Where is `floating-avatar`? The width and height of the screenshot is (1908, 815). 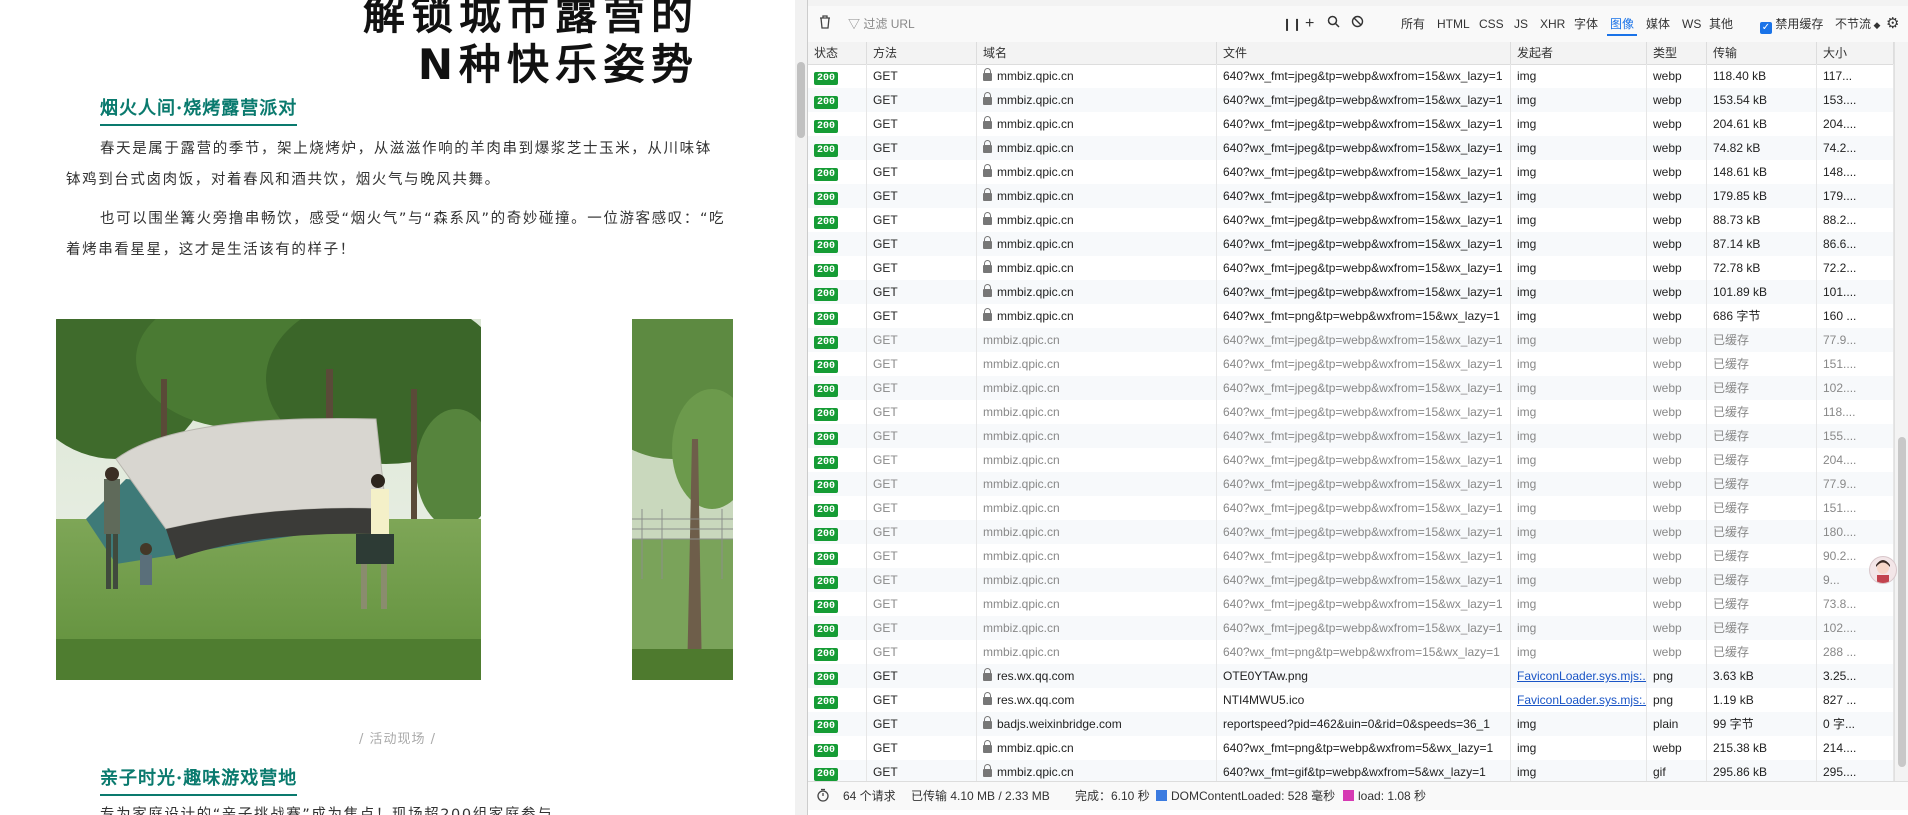 floating-avatar is located at coordinates (1883, 570).